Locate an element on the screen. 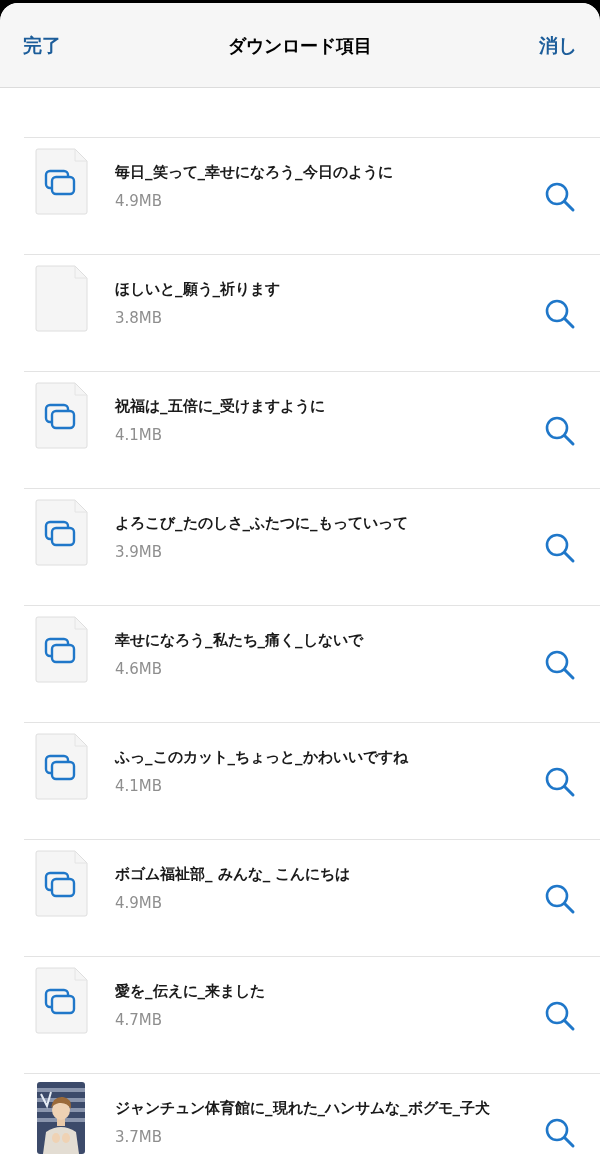  file-size: 3.9MB is located at coordinates (139, 552).